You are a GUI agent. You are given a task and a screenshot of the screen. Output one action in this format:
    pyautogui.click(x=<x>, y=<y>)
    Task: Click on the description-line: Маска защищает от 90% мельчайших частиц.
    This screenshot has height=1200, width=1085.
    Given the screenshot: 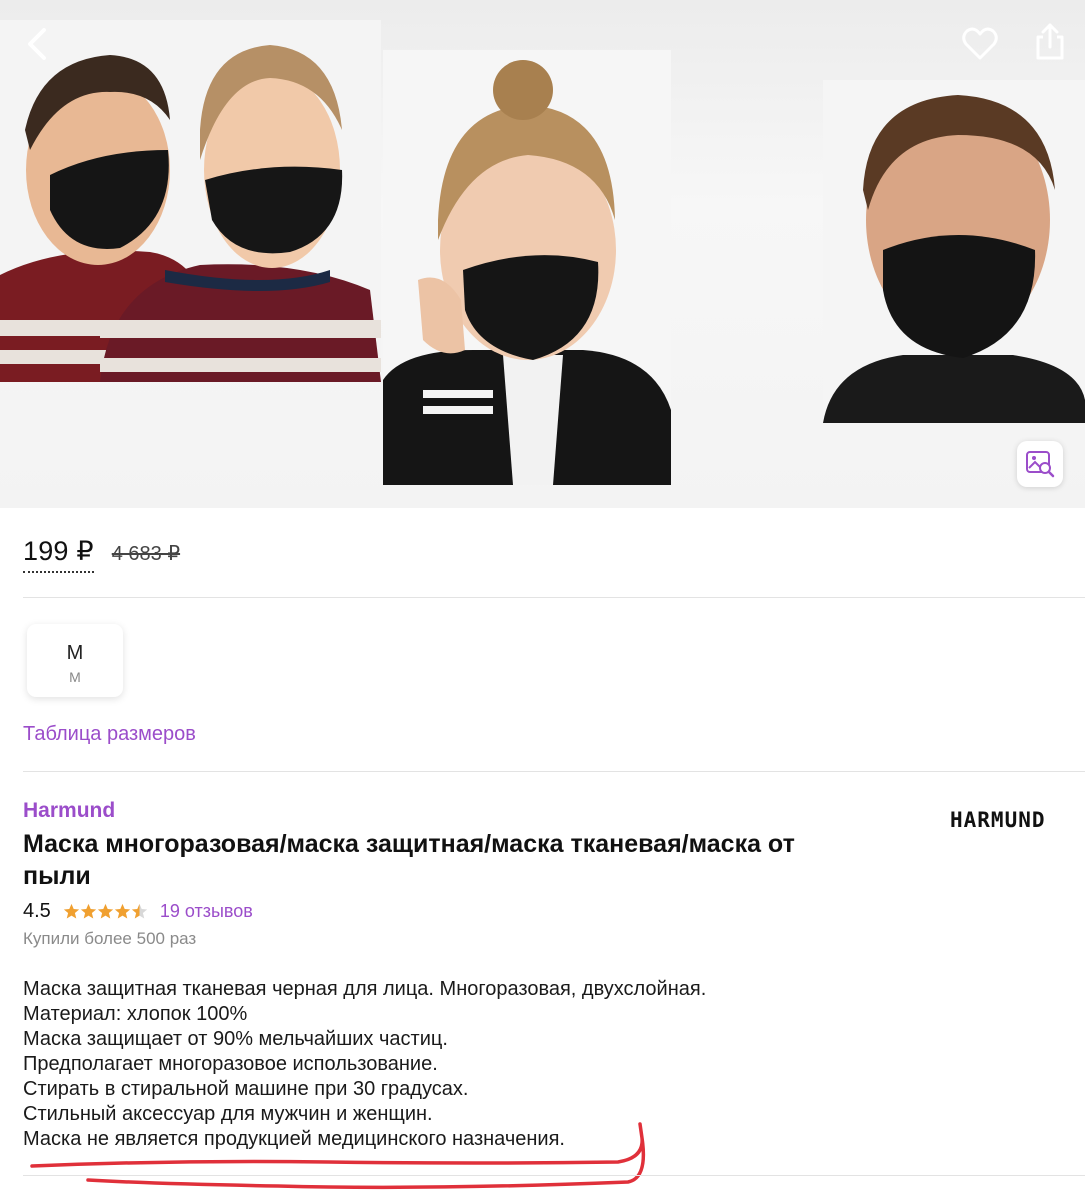 What is the action you would take?
    pyautogui.click(x=235, y=1039)
    